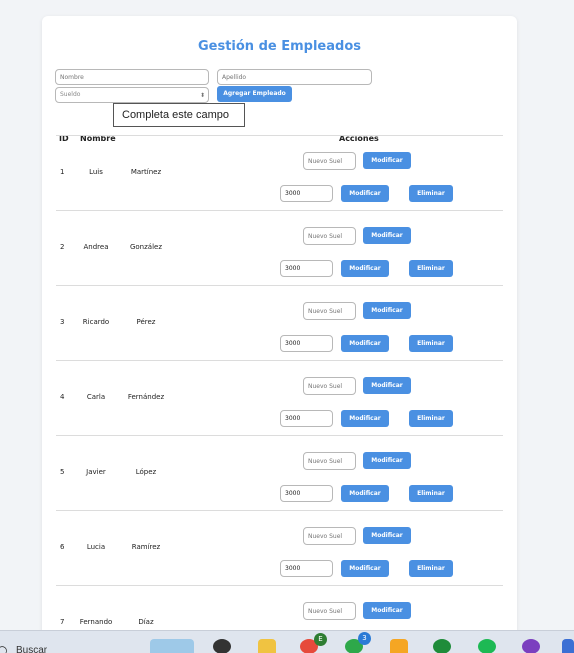 The height and width of the screenshot is (653, 574). I want to click on cell-id: 6, so click(62, 547).